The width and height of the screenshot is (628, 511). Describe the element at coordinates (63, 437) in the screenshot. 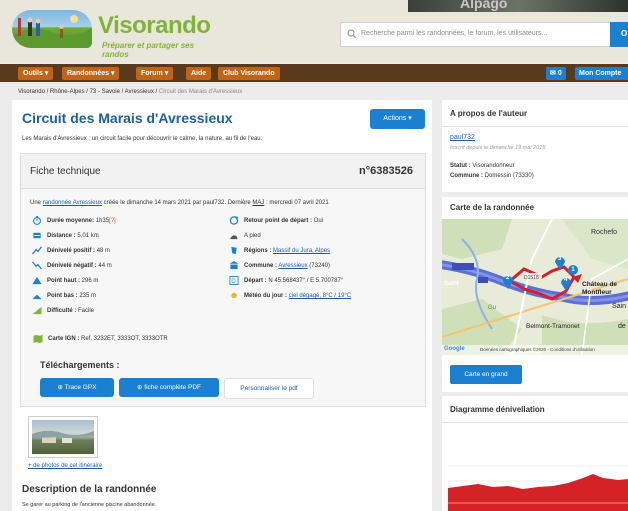

I see `photo-thumbnail` at that location.